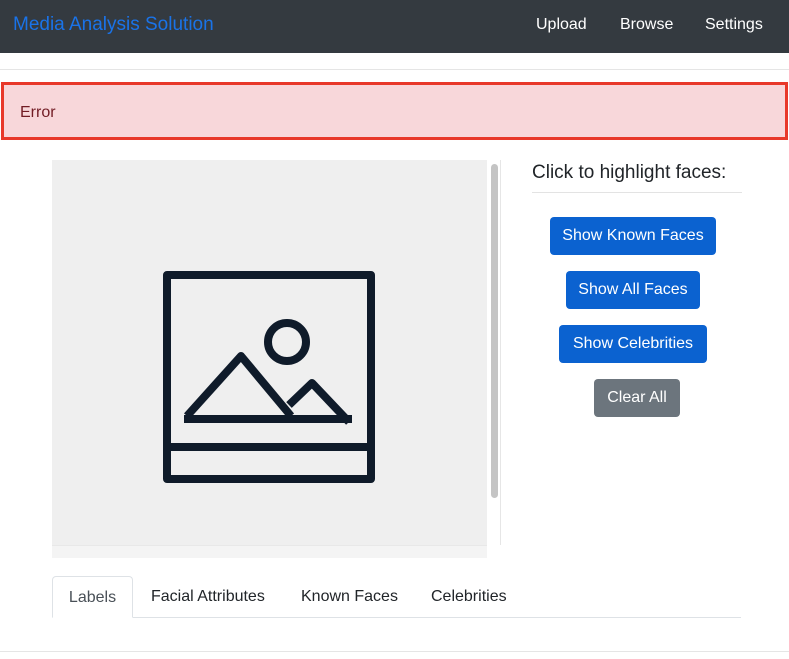 The height and width of the screenshot is (659, 789). I want to click on top-divider, so click(394, 69).